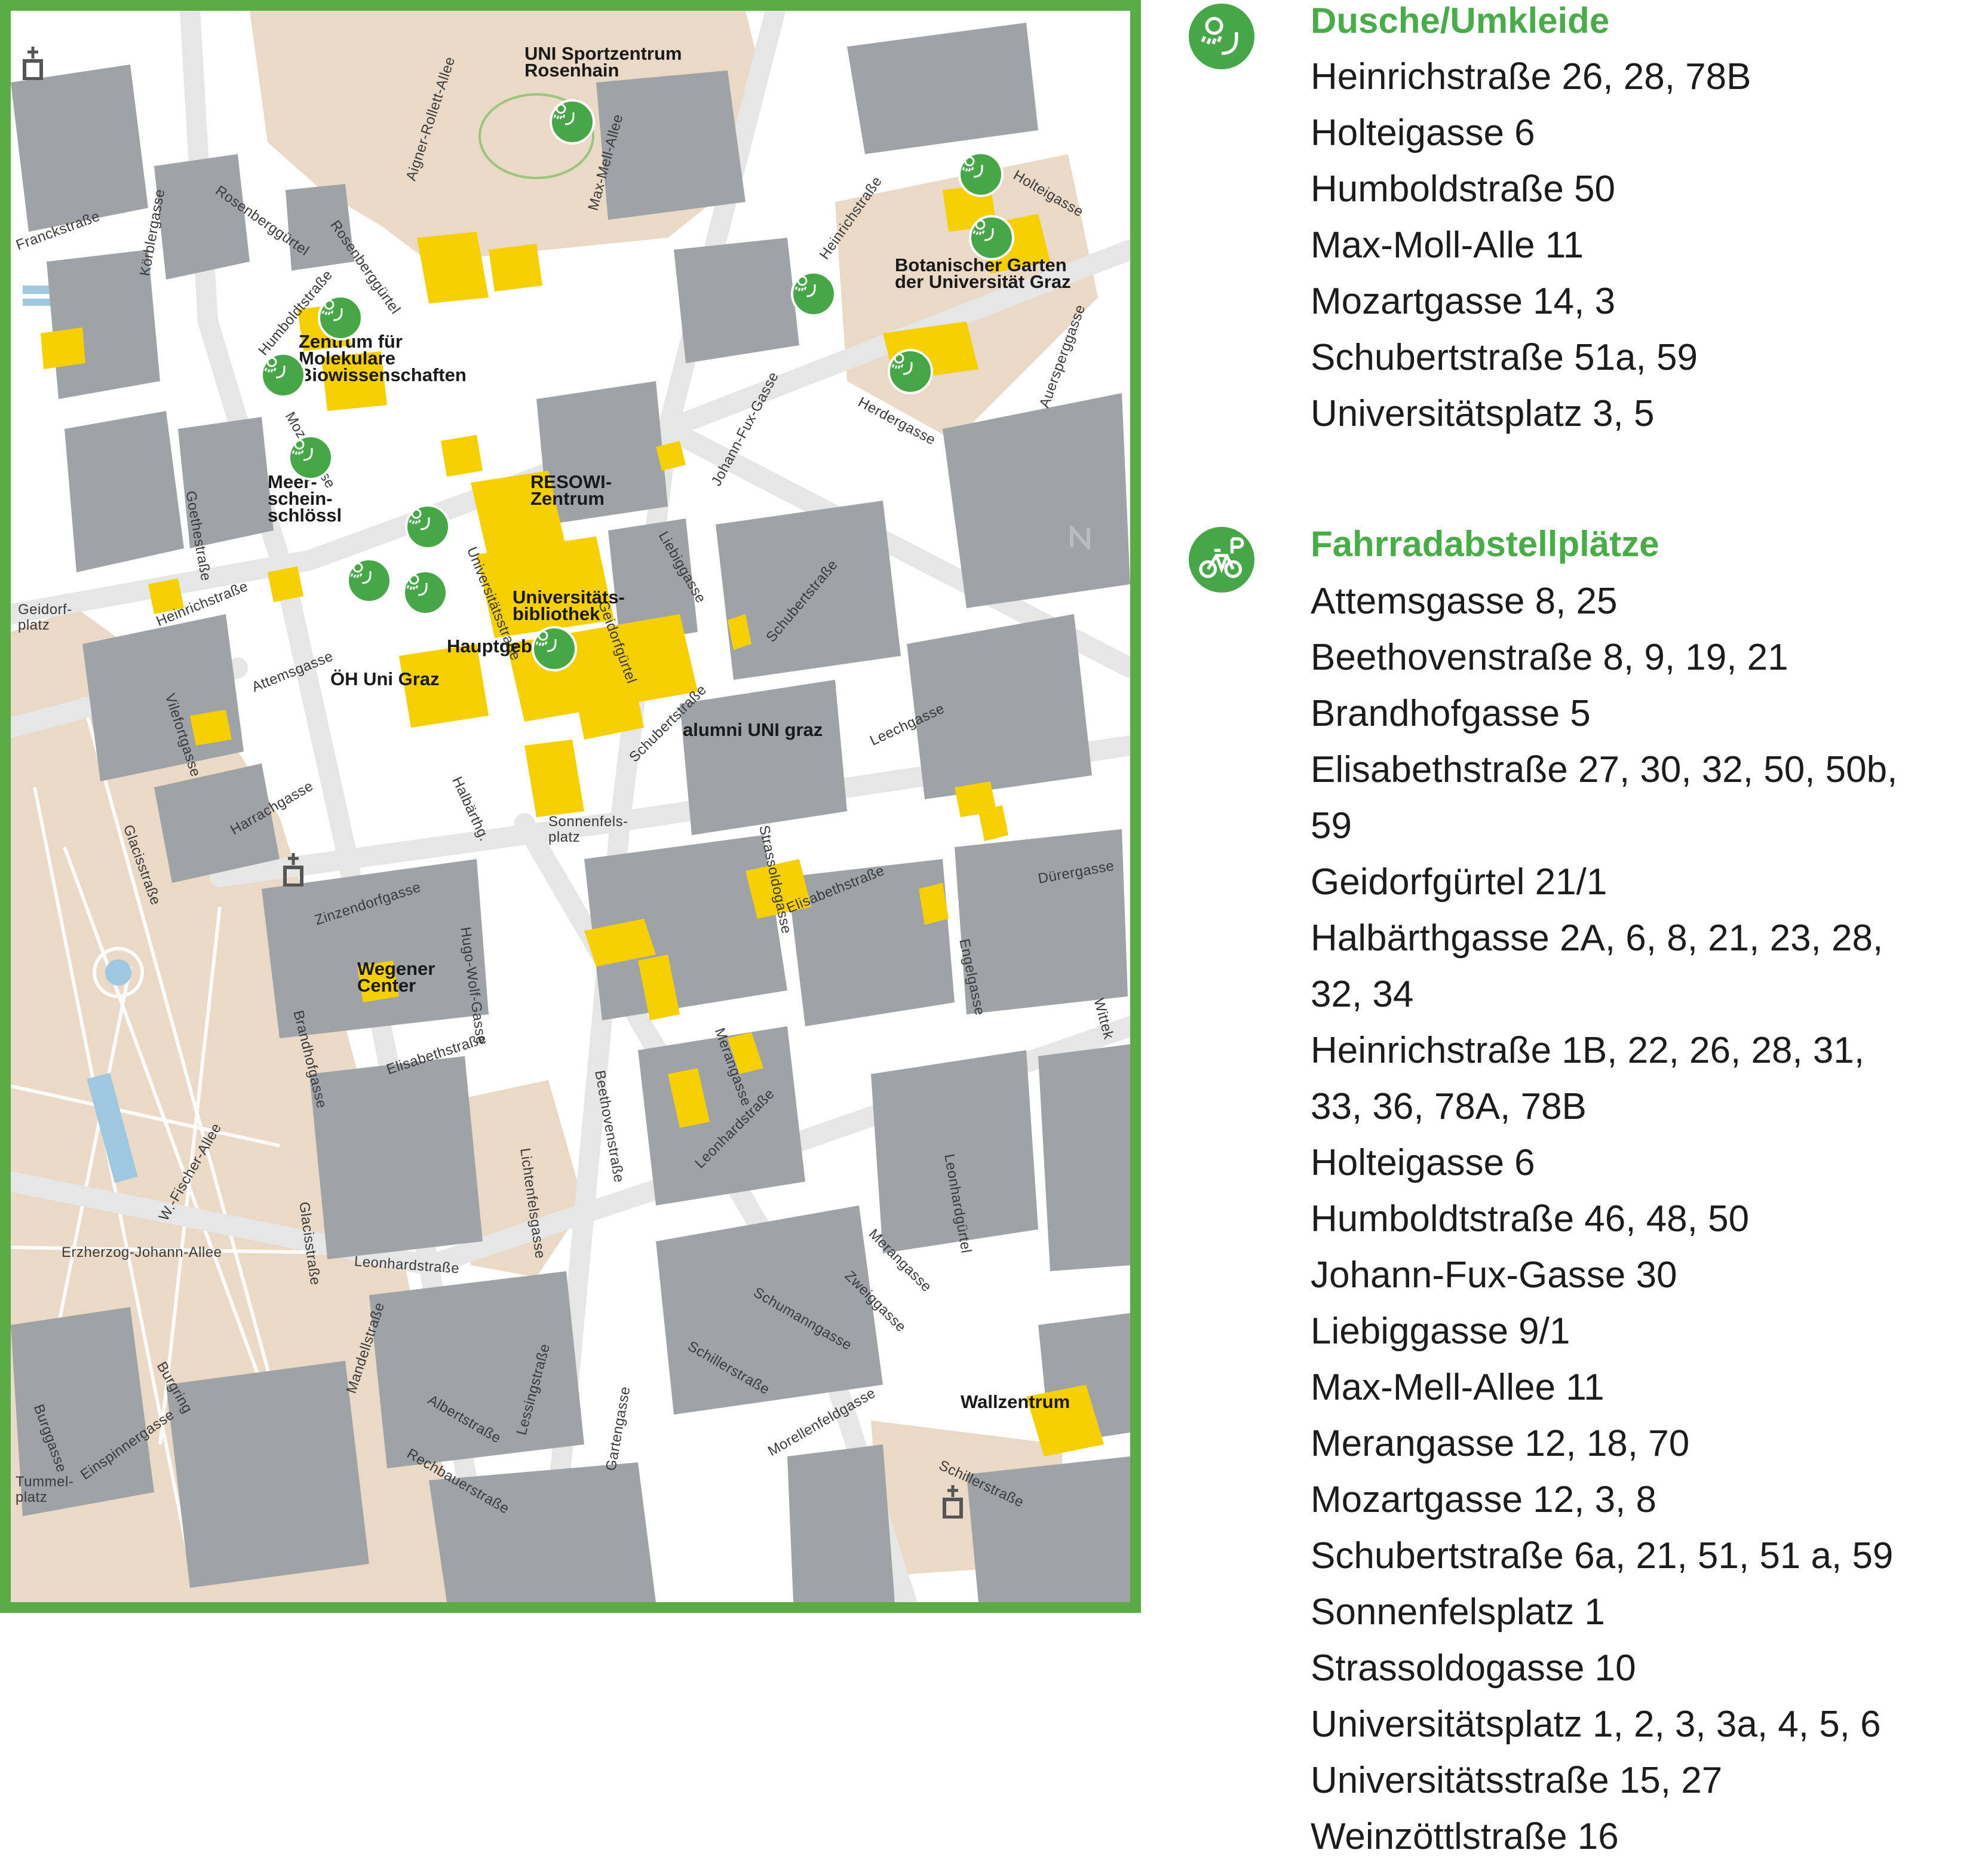 This screenshot has height=1865, width=1988. What do you see at coordinates (1549, 657) in the screenshot?
I see `legend-address-item: Beethovenstraße 8, 9, 19, 21` at bounding box center [1549, 657].